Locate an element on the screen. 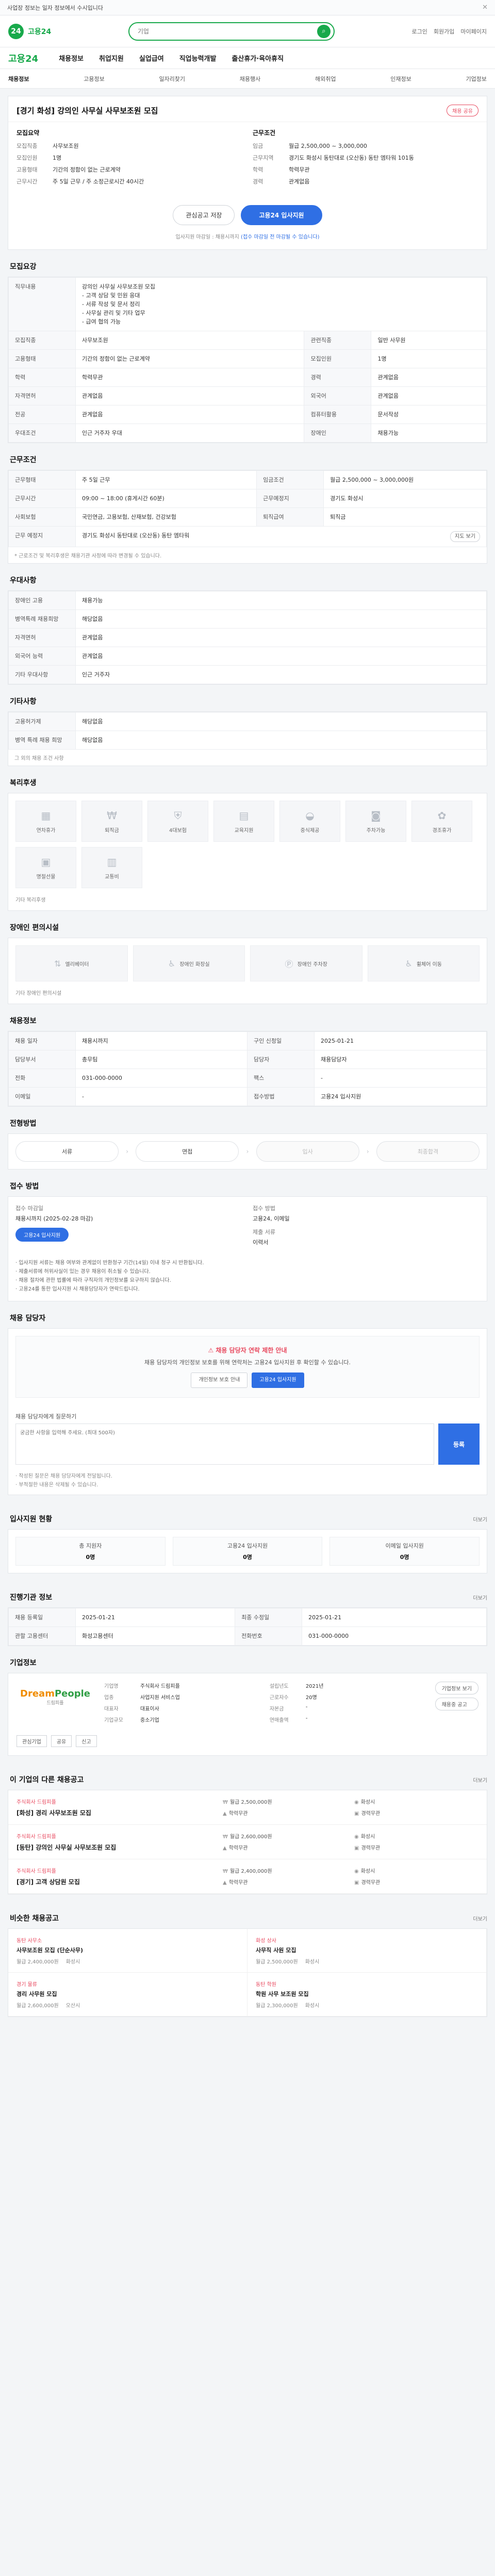 The image size is (495, 2576). recommend-more-link: 더보기 is located at coordinates (480, 1918).